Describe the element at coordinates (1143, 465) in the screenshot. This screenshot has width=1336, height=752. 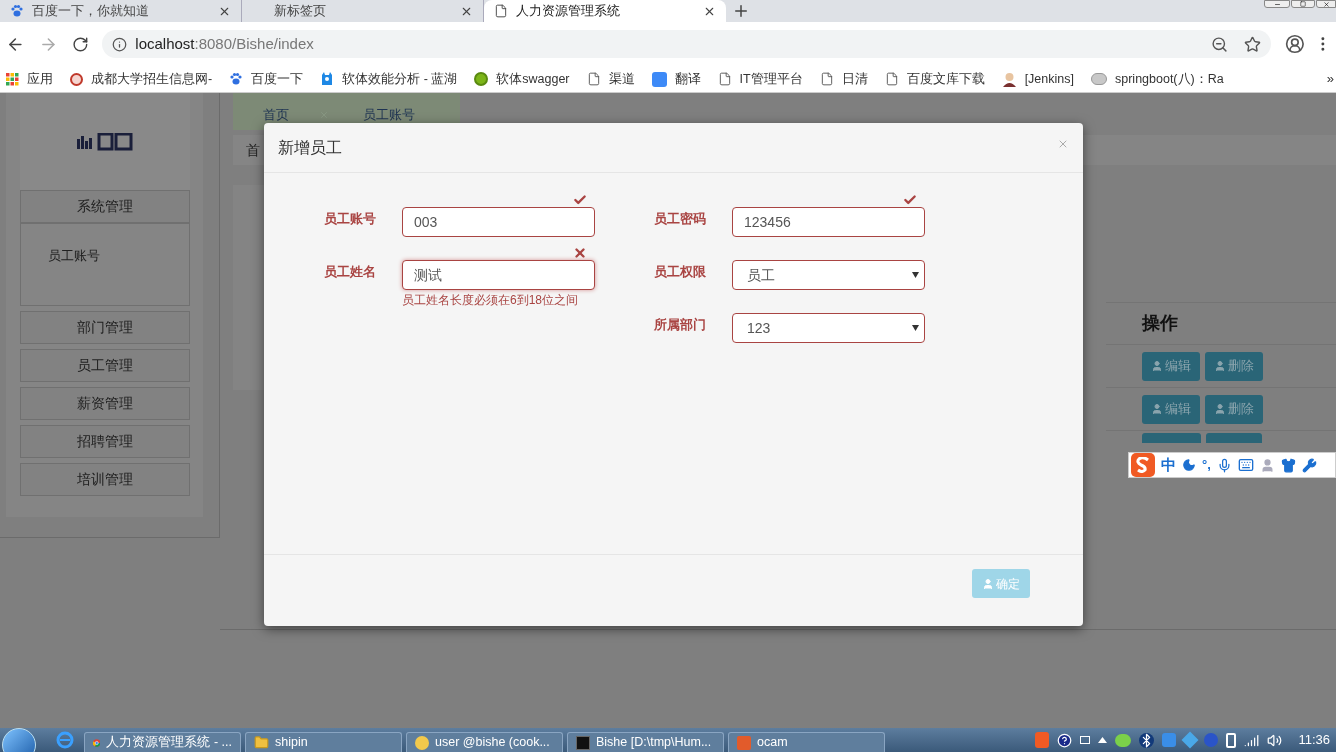
I see `sogou-logo-icon` at that location.